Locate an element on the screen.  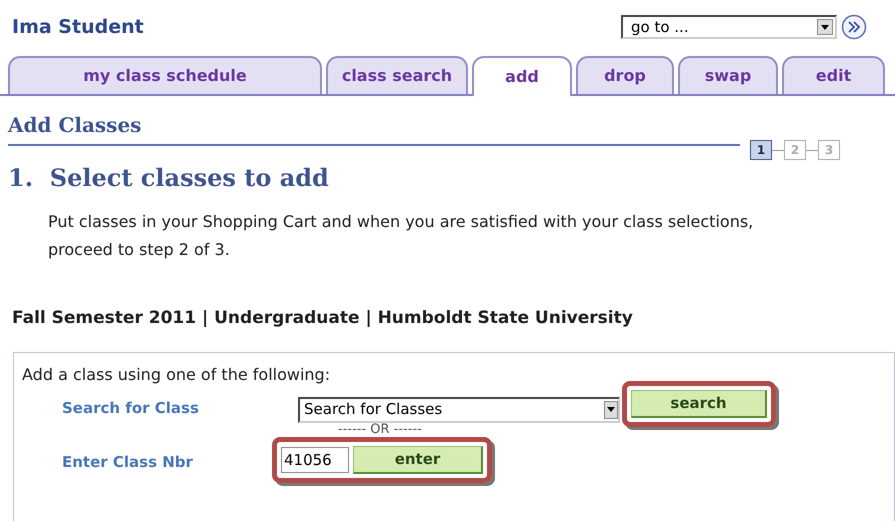
tab: swap is located at coordinates (728, 75).